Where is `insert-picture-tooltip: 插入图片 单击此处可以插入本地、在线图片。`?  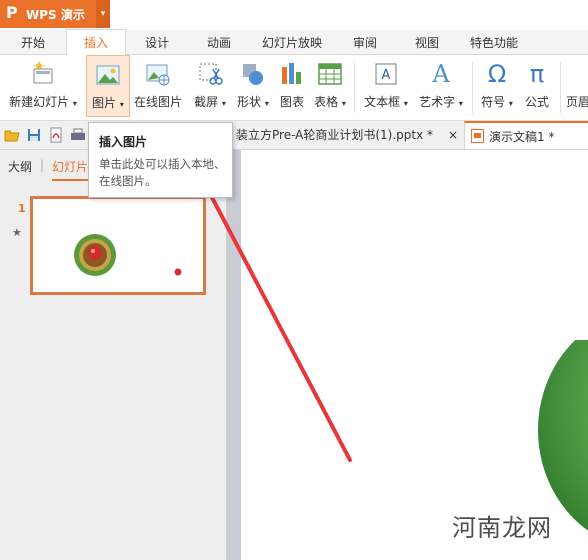 insert-picture-tooltip: 插入图片 单击此处可以插入本地、在线图片。 is located at coordinates (160, 160).